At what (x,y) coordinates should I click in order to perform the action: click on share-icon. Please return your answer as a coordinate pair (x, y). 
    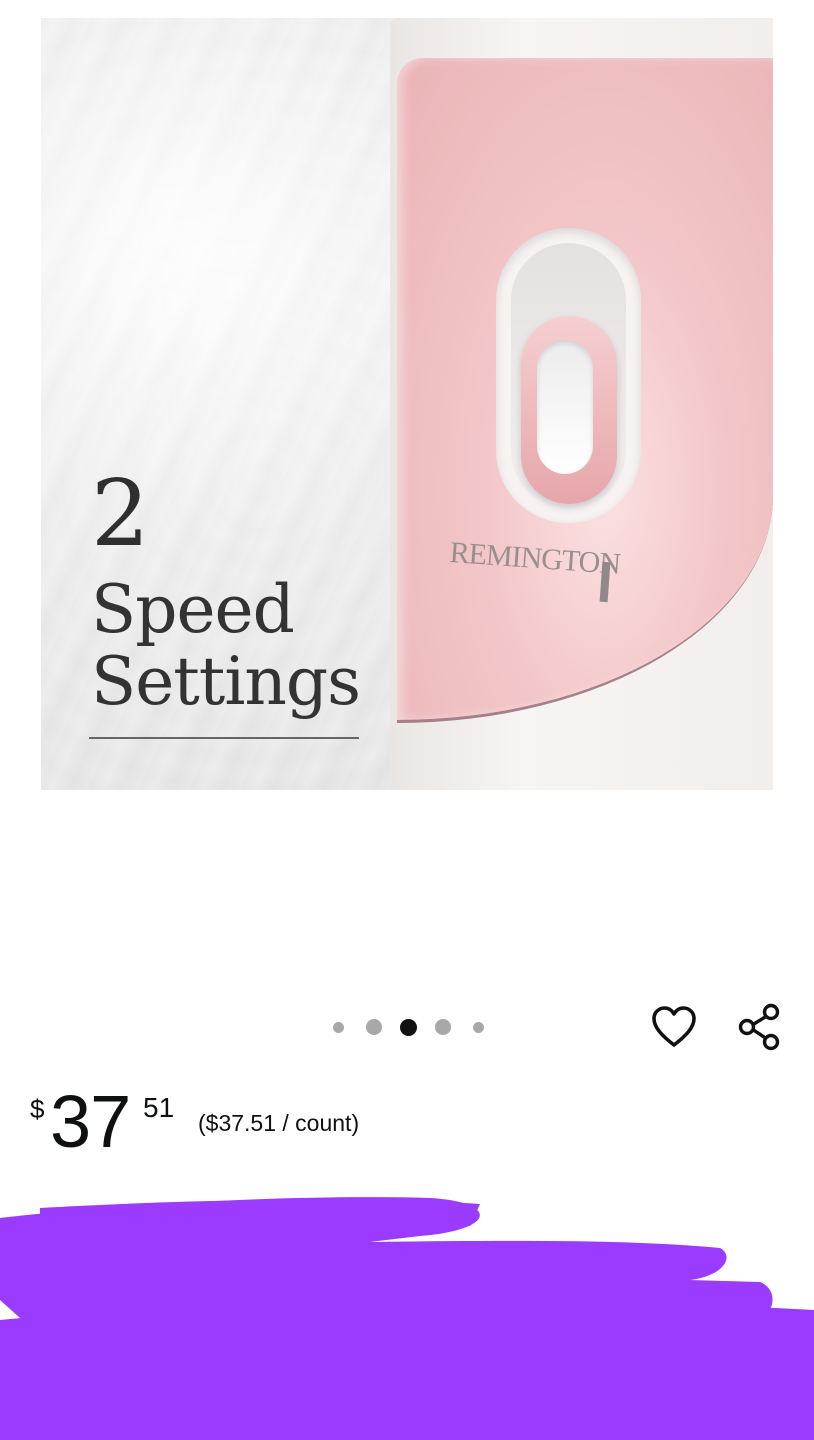
    Looking at the image, I should click on (759, 1027).